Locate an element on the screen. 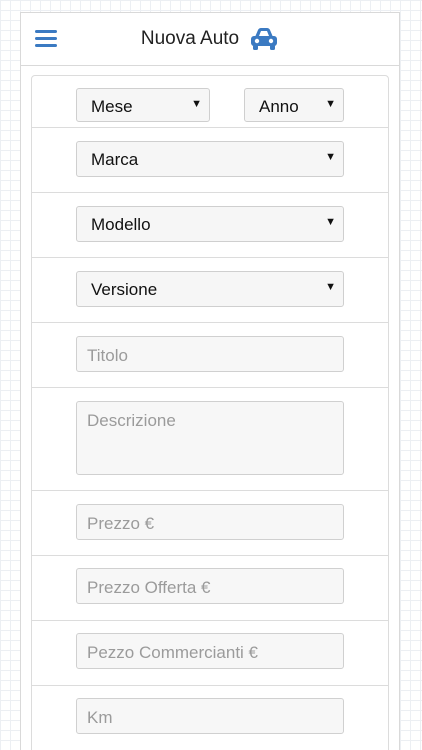  year-select-value: Anno is located at coordinates (279, 106).